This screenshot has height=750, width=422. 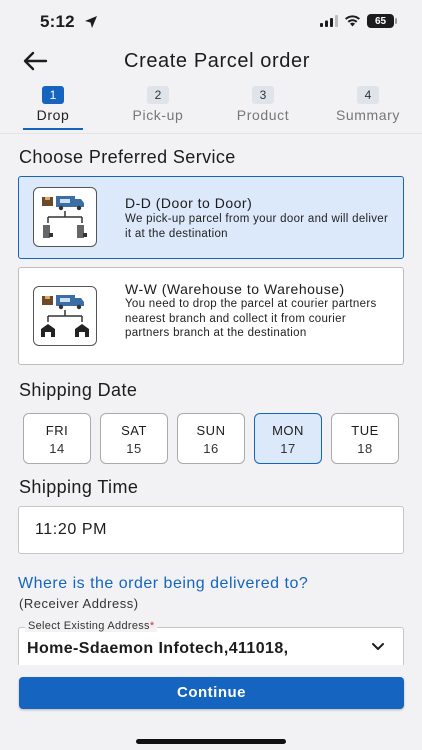 What do you see at coordinates (211, 109) in the screenshot?
I see `stepper: 1 Drop 2 Pick-up 3 Product 4 Summary` at bounding box center [211, 109].